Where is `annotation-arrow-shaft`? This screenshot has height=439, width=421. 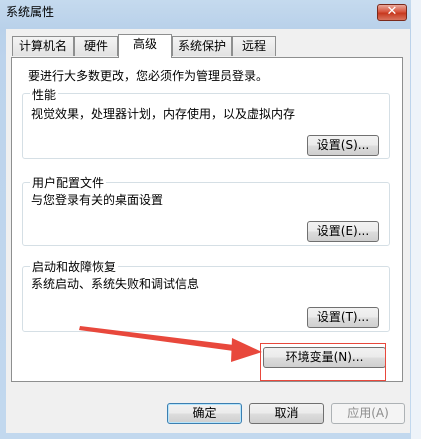
annotation-arrow-shaft is located at coordinates (160, 339).